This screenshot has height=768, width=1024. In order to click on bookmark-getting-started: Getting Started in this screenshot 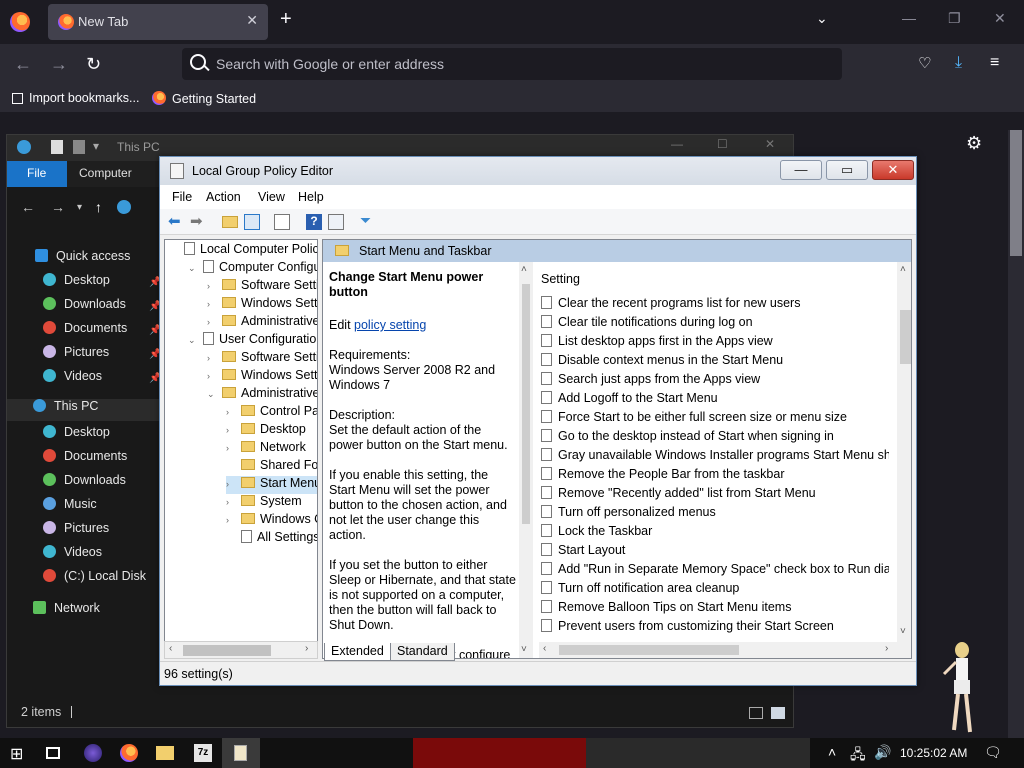, I will do `click(204, 98)`.